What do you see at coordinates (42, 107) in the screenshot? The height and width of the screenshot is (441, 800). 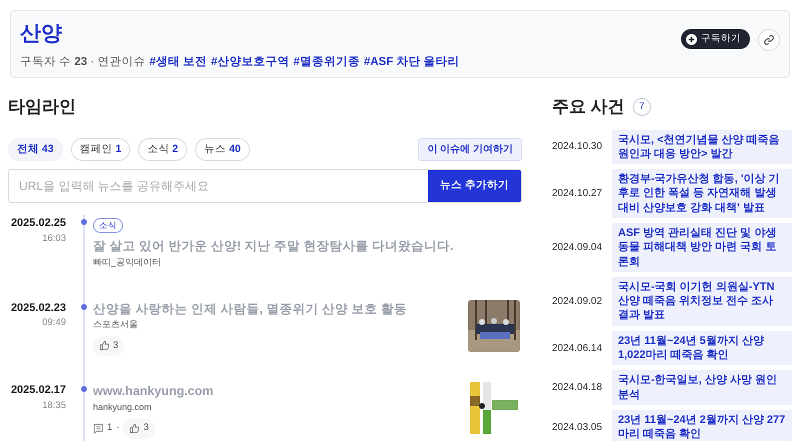 I see `section-heading: 타임라인` at bounding box center [42, 107].